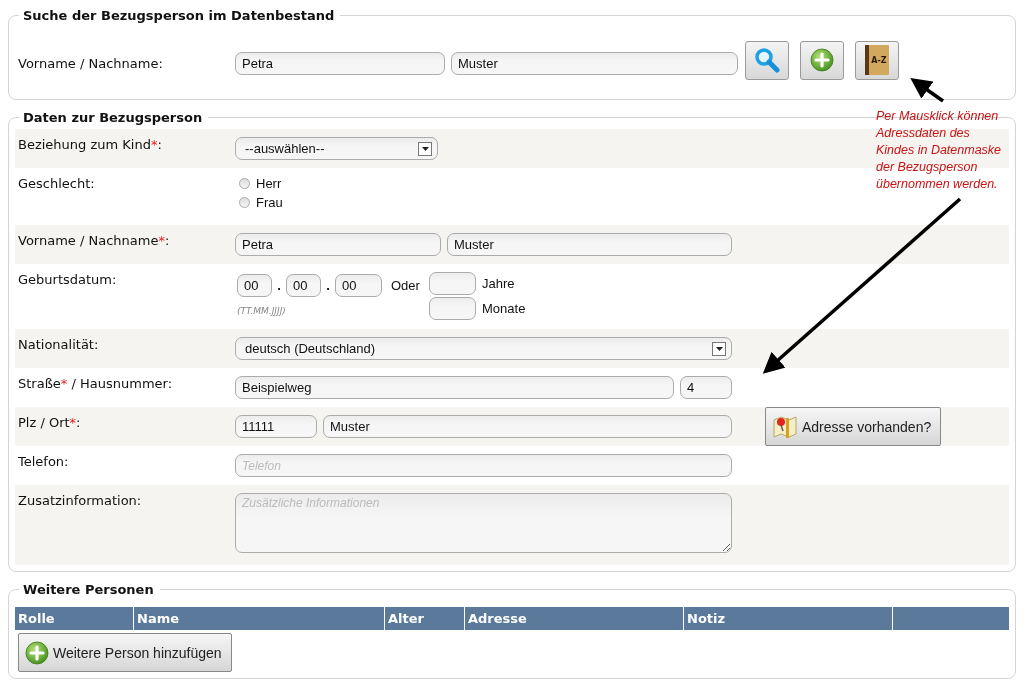 This screenshot has width=1024, height=698. Describe the element at coordinates (56, 183) in the screenshot. I see `field-label: Geschlecht:` at that location.